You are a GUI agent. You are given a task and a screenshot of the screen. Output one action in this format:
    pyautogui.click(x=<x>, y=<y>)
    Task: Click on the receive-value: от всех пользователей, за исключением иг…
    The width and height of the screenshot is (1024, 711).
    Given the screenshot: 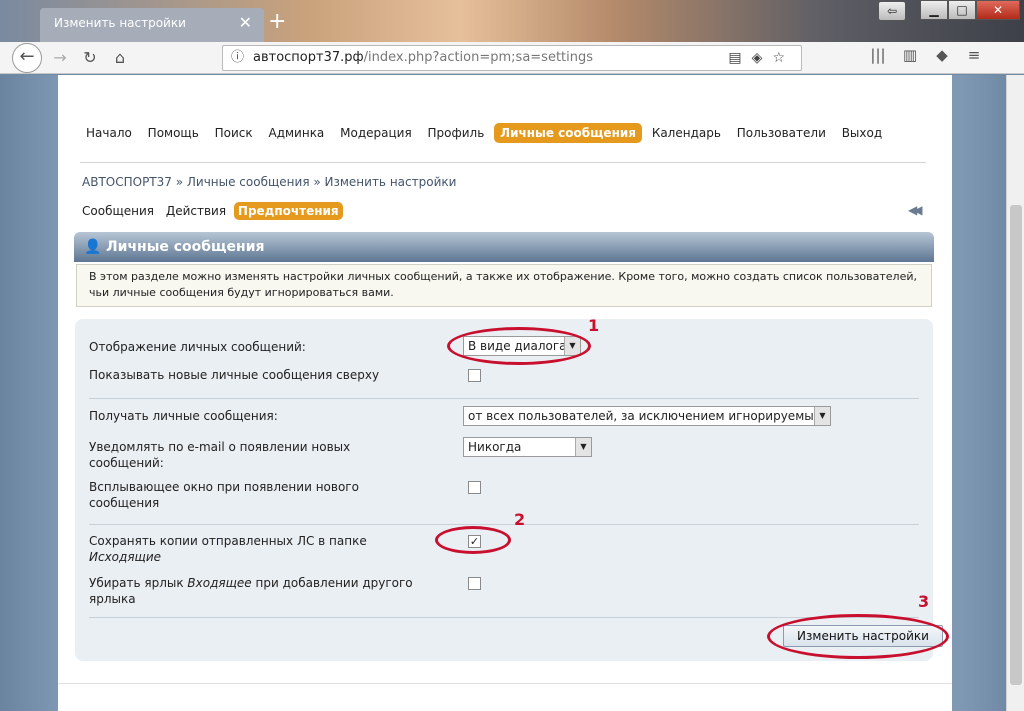 What is the action you would take?
    pyautogui.click(x=644, y=416)
    